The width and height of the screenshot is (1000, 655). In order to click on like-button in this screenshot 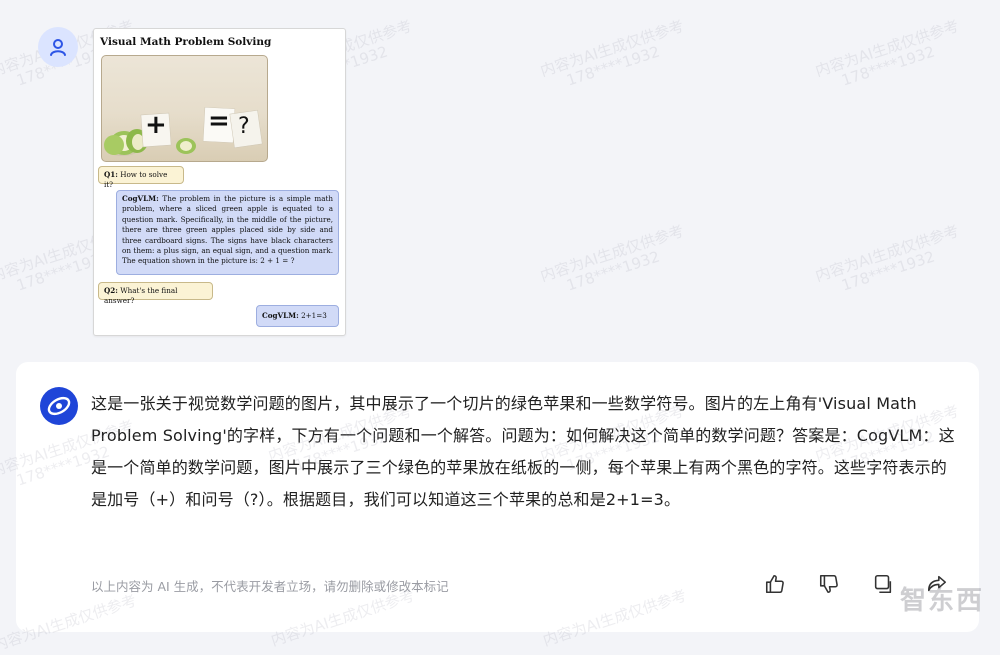, I will do `click(775, 584)`.